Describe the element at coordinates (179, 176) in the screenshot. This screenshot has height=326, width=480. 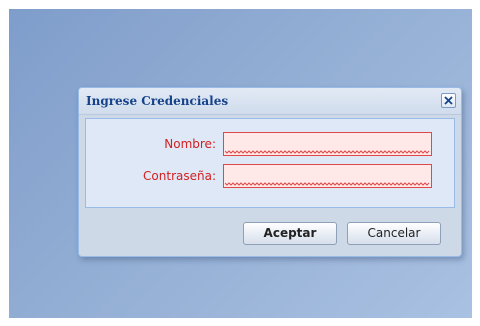
I see `password-label: Contraseña:` at that location.